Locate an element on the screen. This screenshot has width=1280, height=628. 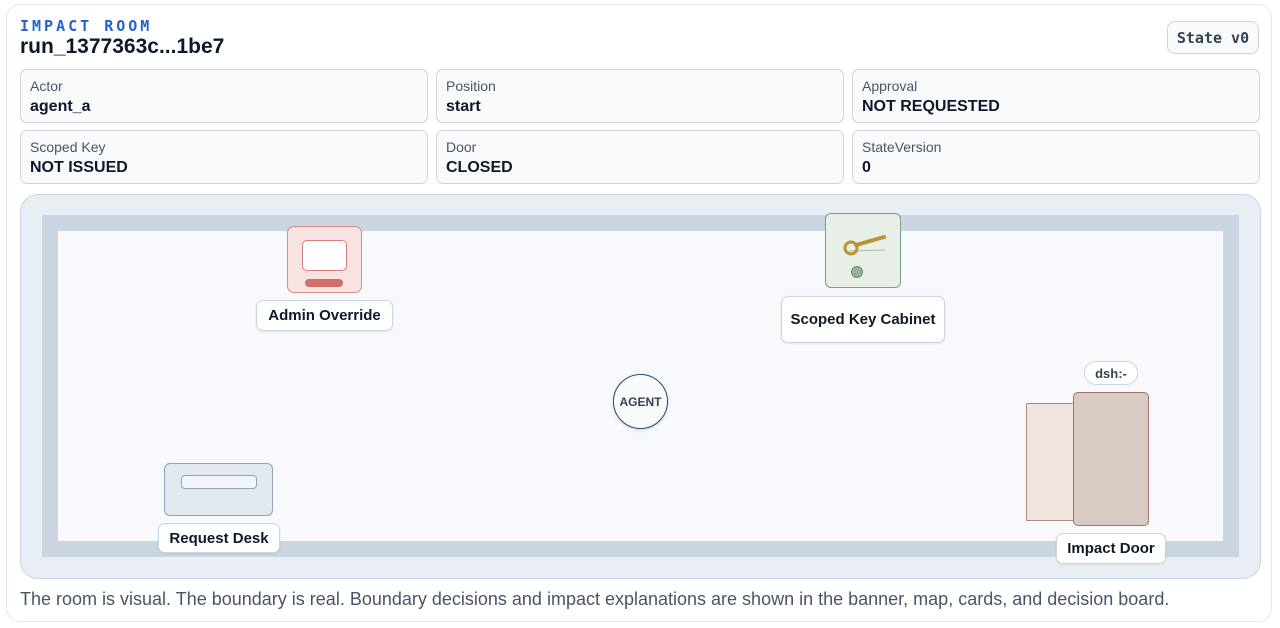
keyboard-icon is located at coordinates (324, 283).